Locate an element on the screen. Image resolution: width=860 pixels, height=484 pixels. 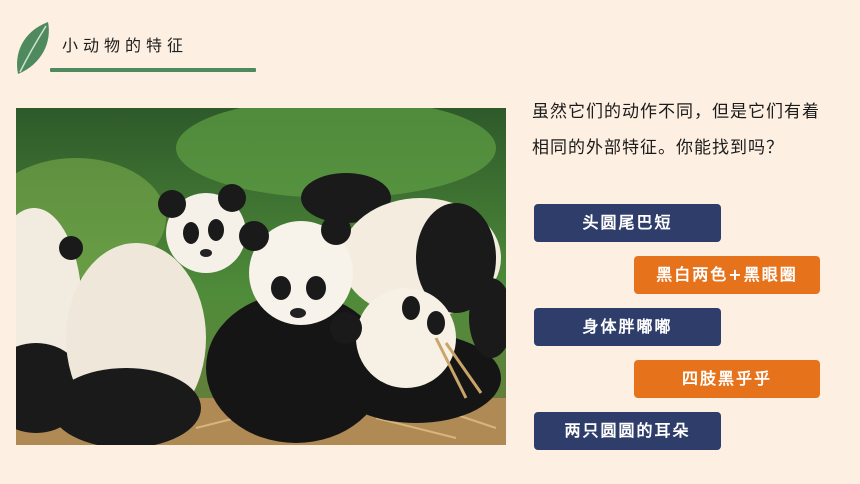
answer-black-white-eye-patches: 黑白两色+黑眼圈 is located at coordinates (727, 275).